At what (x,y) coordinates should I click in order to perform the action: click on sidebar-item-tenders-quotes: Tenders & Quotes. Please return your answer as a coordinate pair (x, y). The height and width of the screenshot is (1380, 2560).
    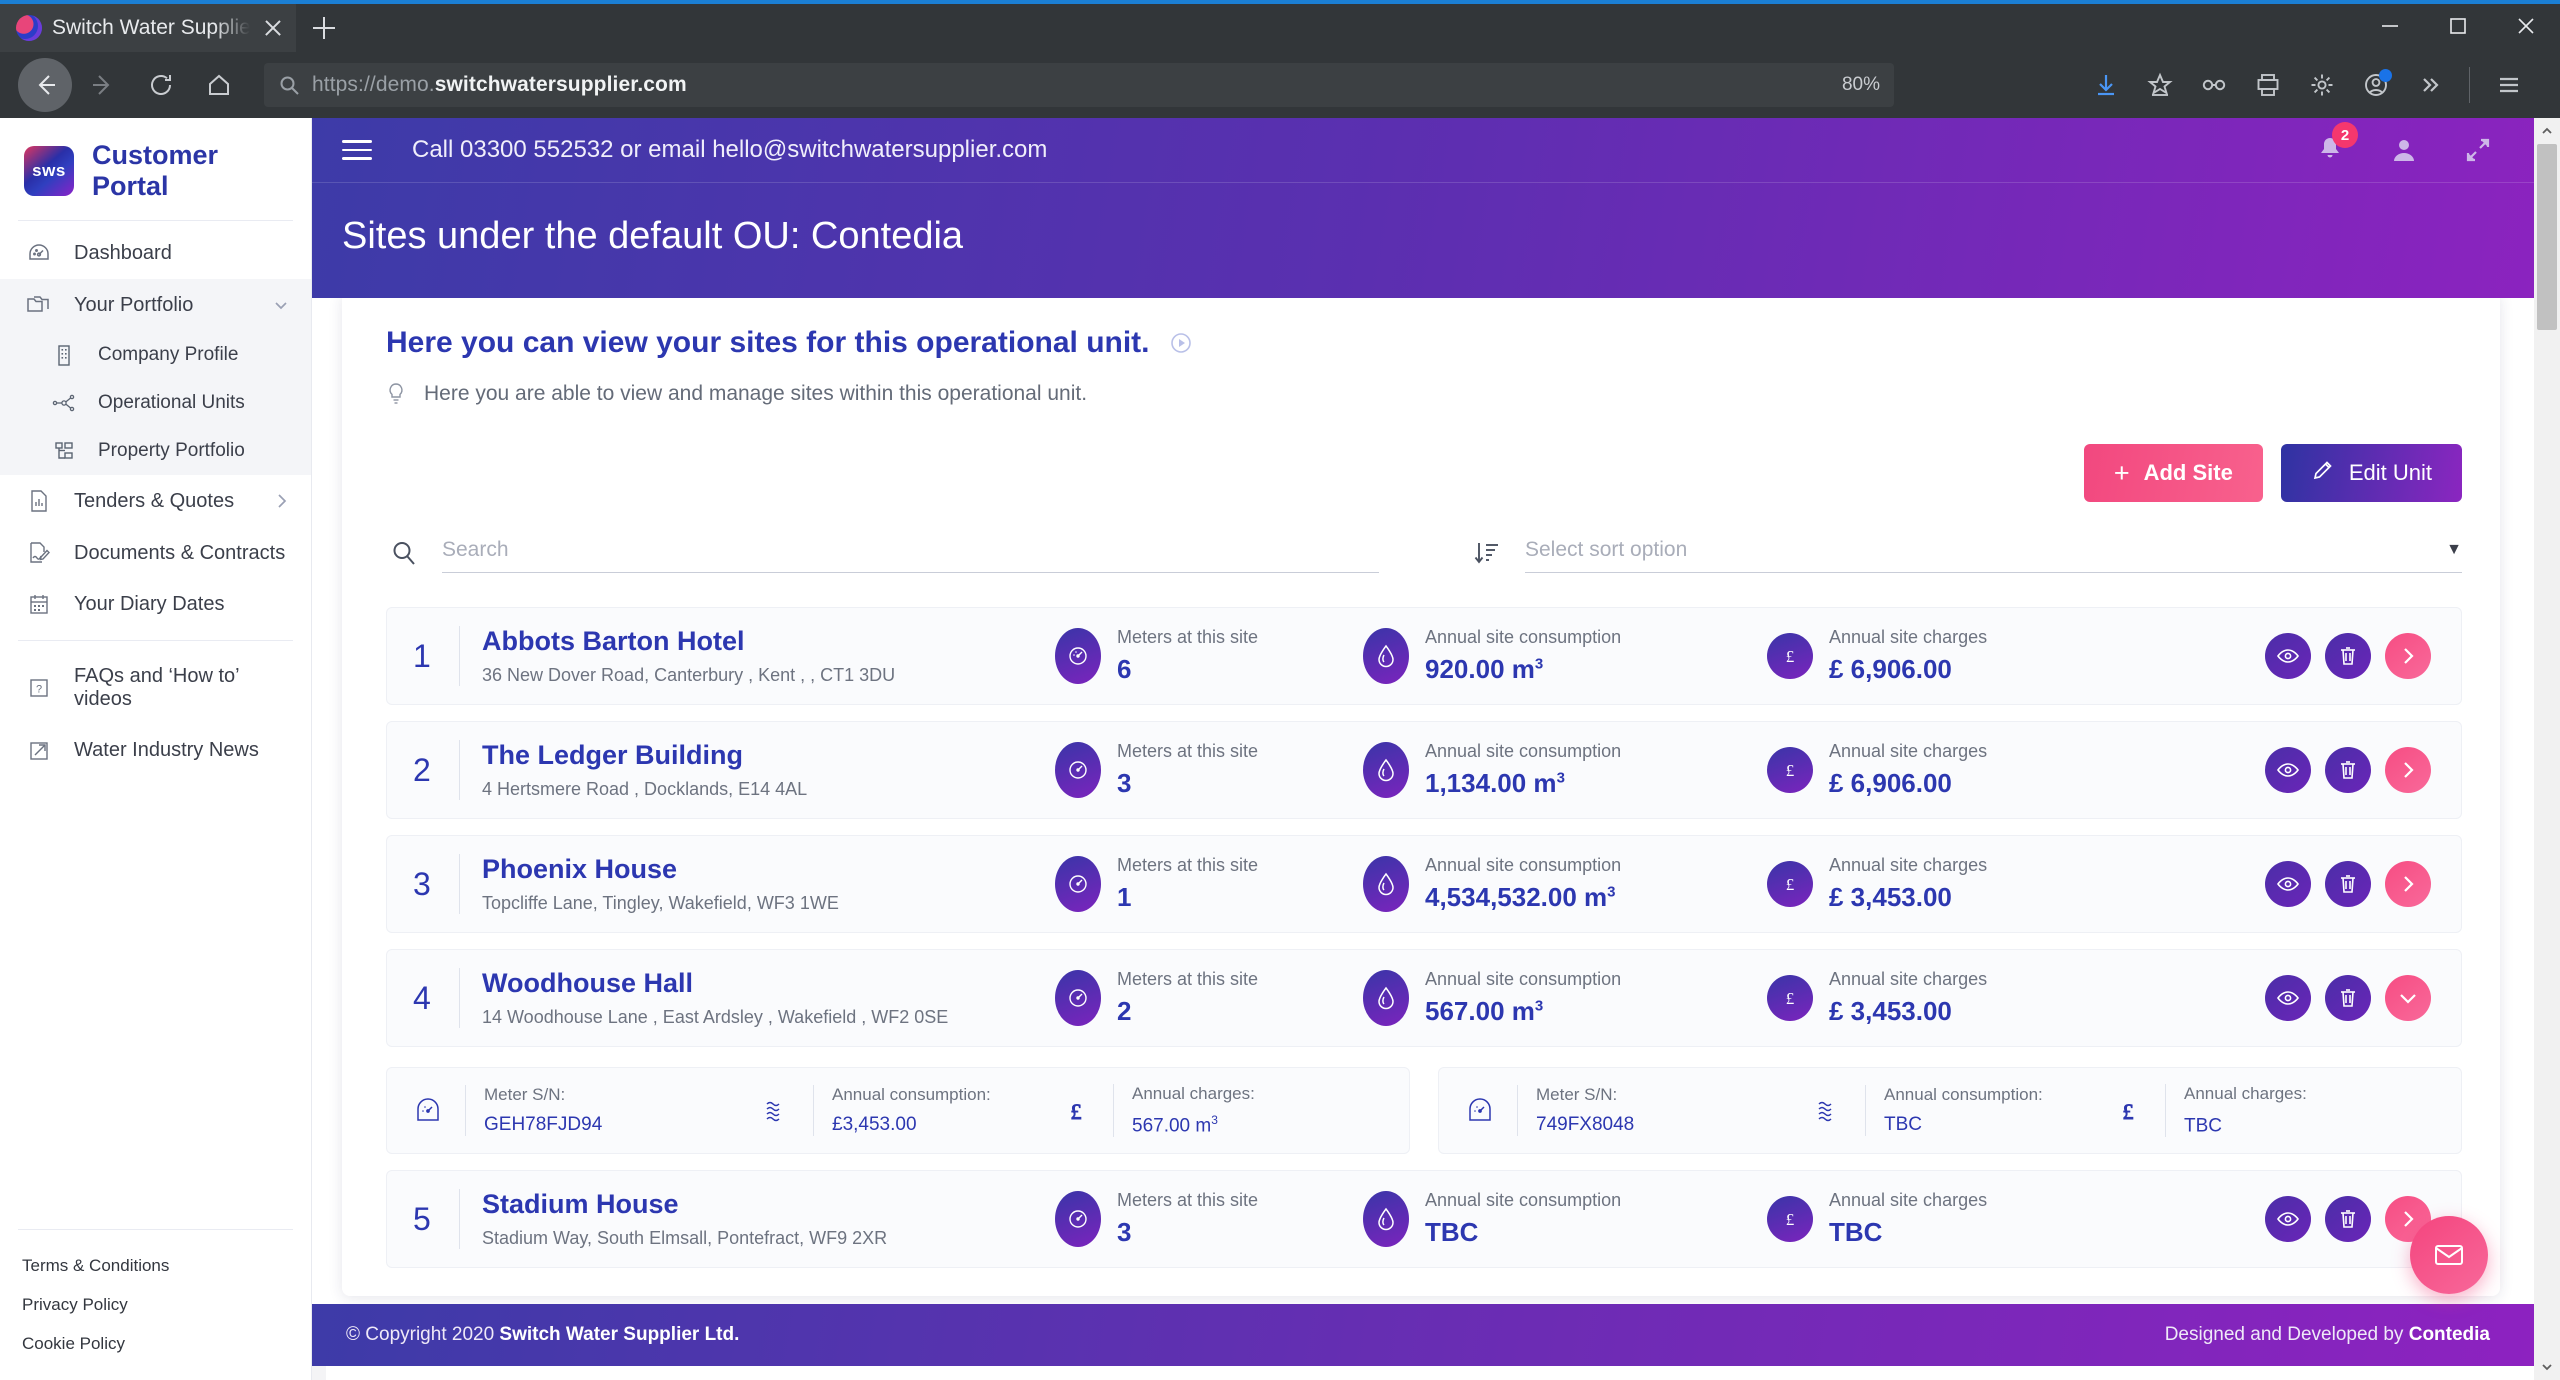
    Looking at the image, I should click on (155, 501).